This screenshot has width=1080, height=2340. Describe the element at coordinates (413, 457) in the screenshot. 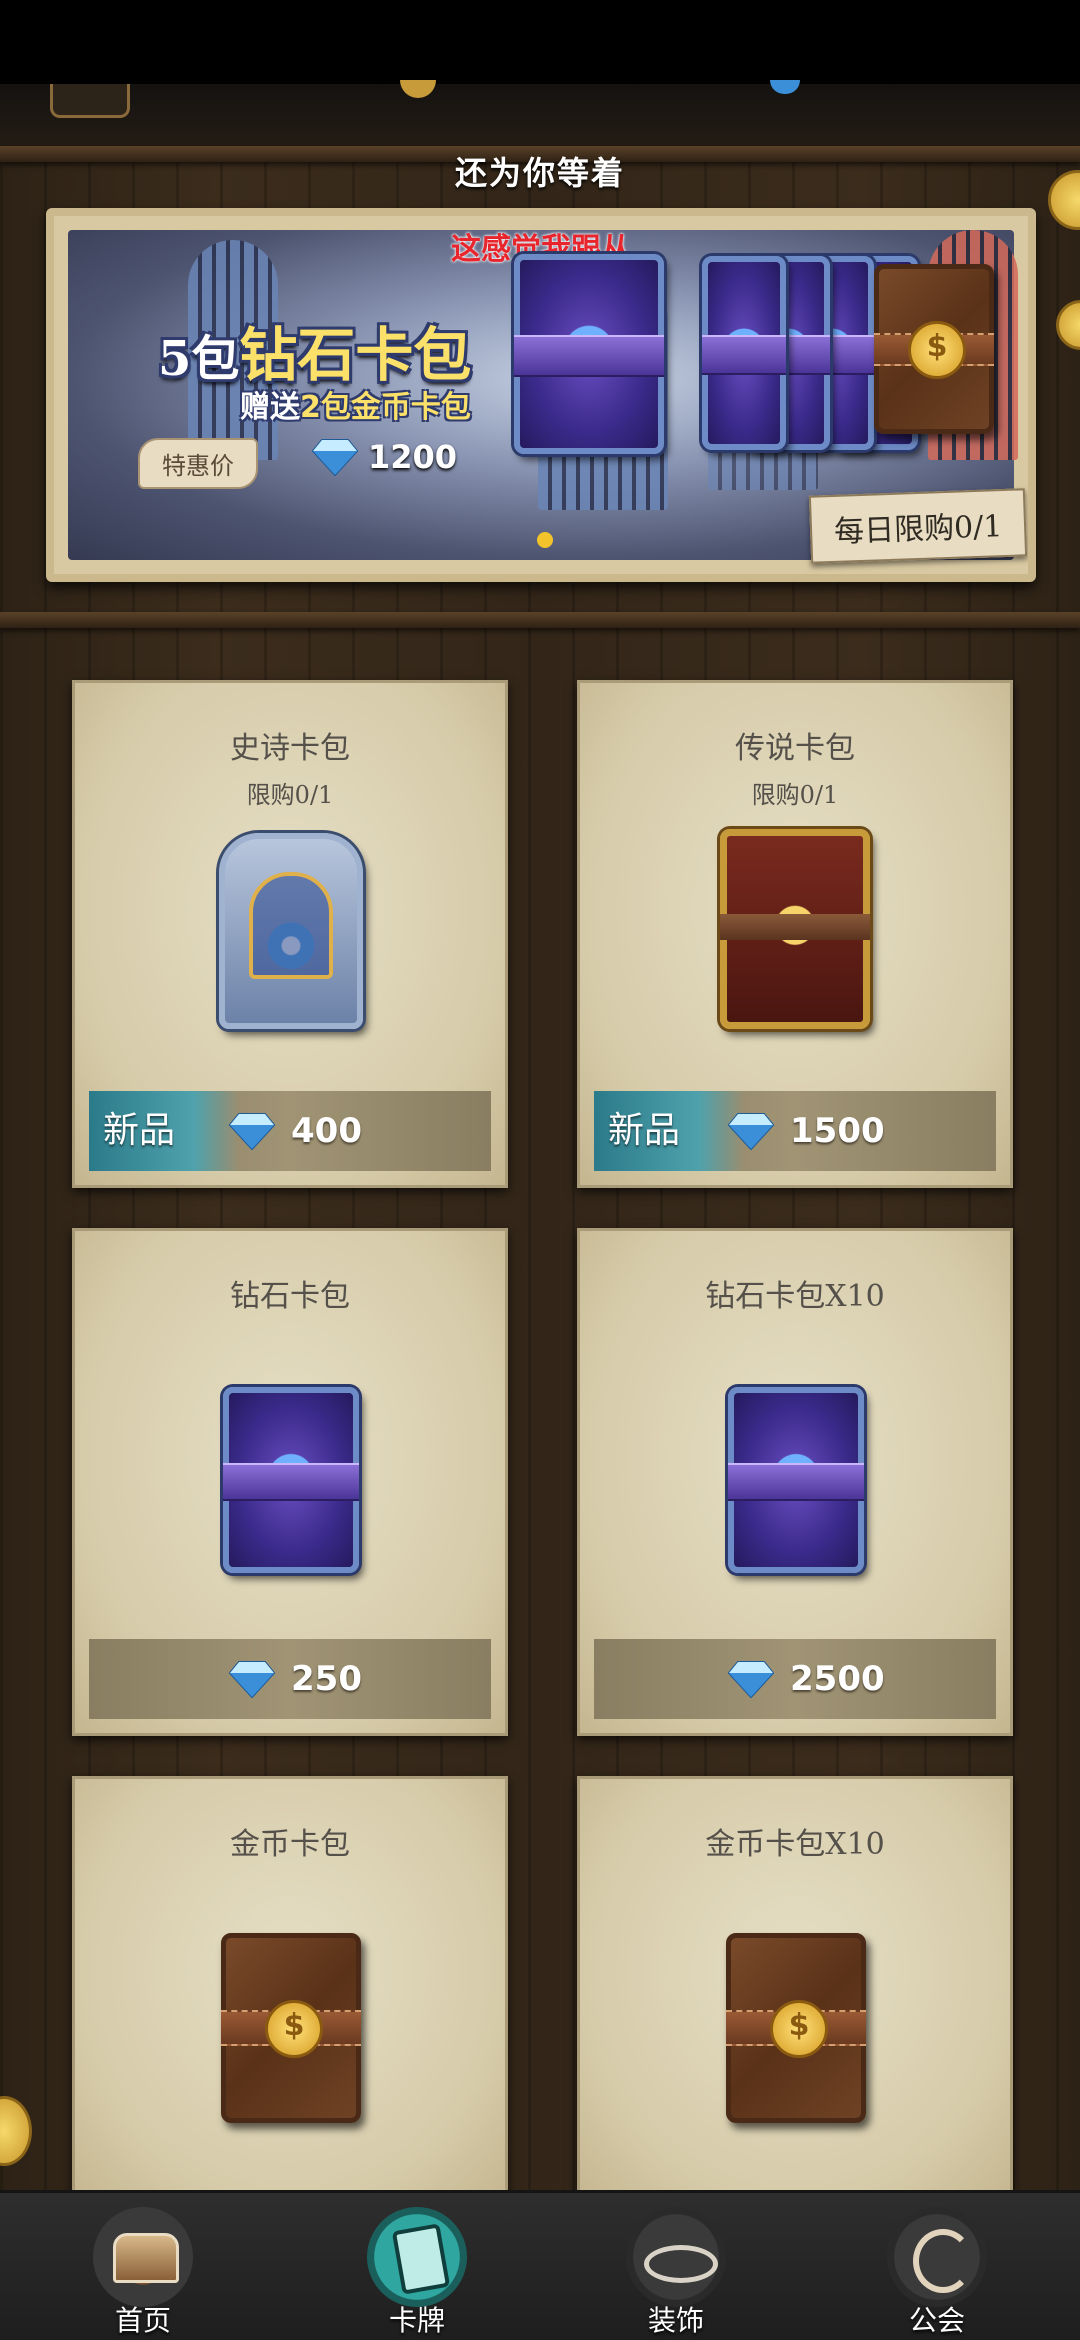

I see `banner-price-value: 1200` at that location.